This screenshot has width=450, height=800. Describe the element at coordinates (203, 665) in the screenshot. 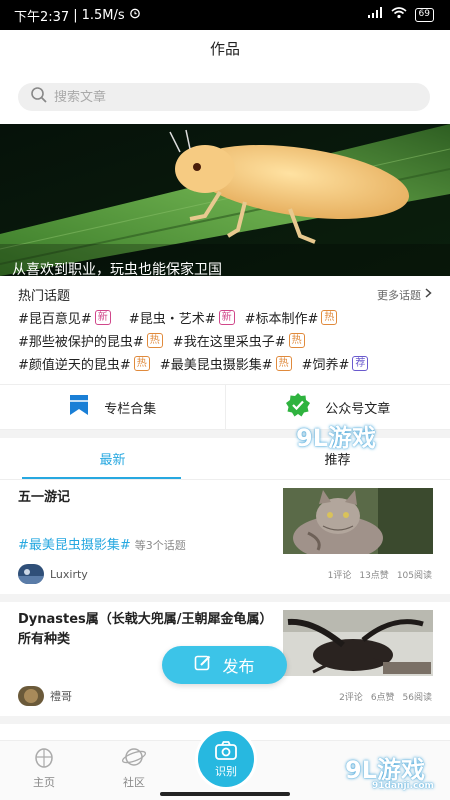

I see `edit-icon` at that location.